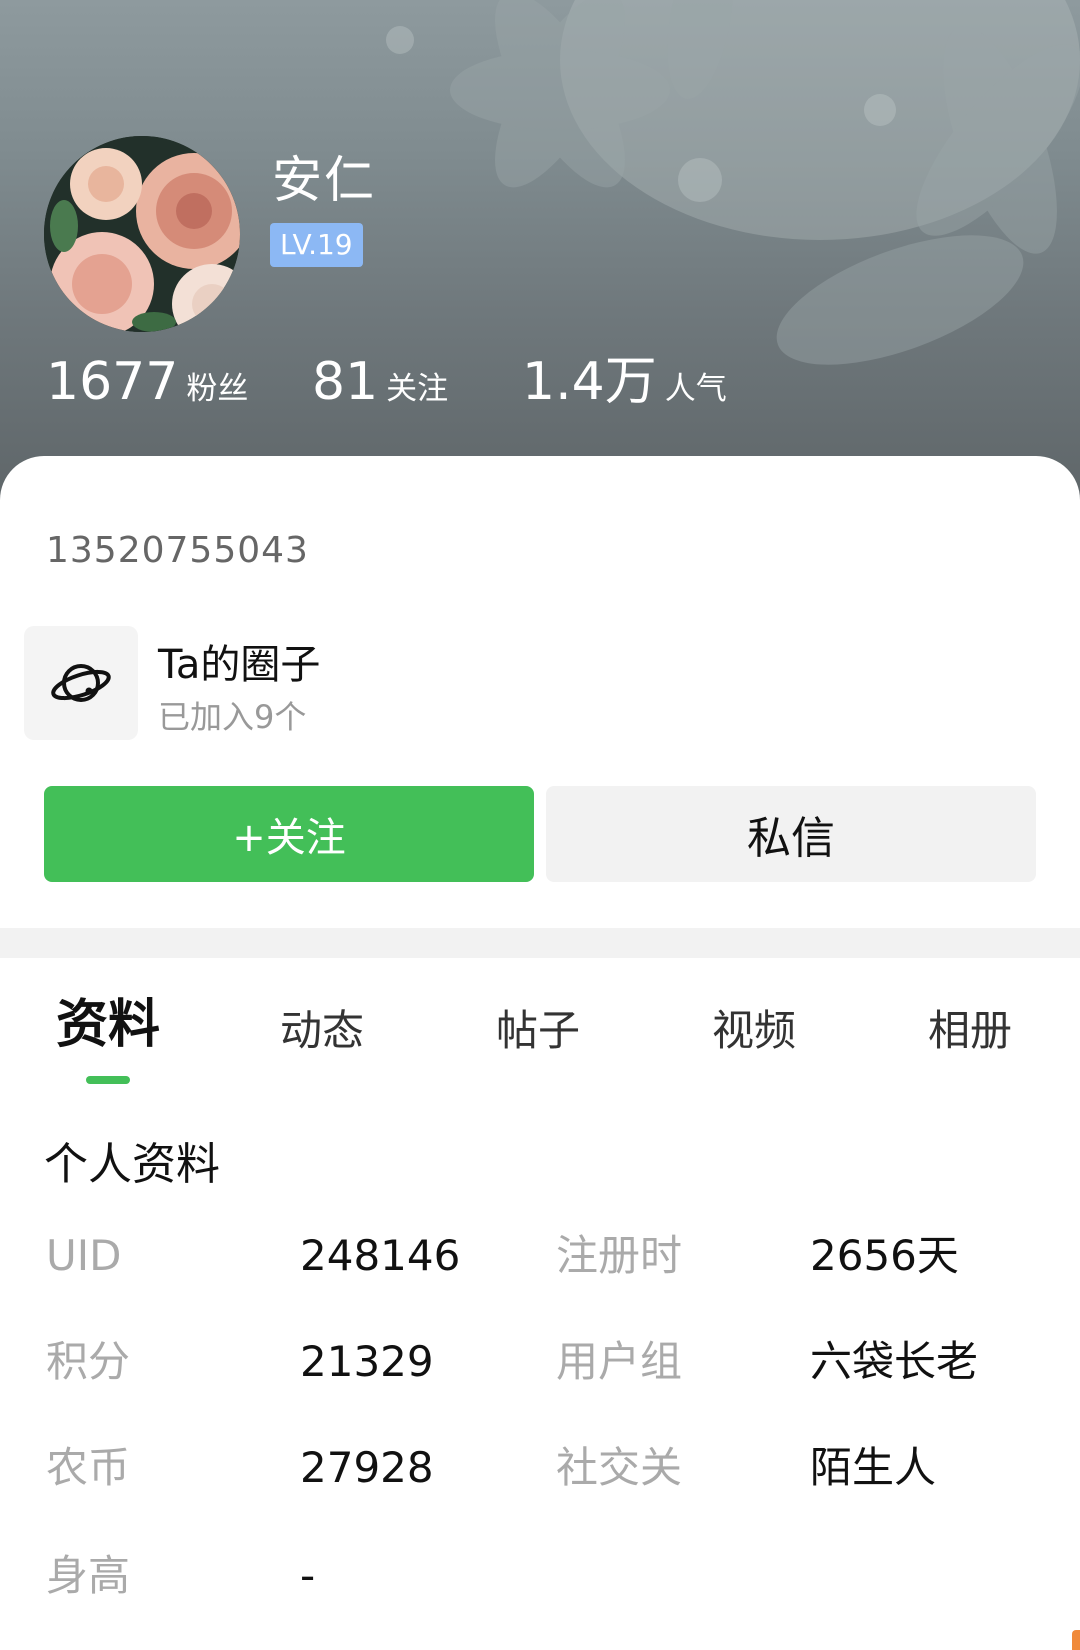  What do you see at coordinates (367, 1361) in the screenshot?
I see `info-value: 21329` at bounding box center [367, 1361].